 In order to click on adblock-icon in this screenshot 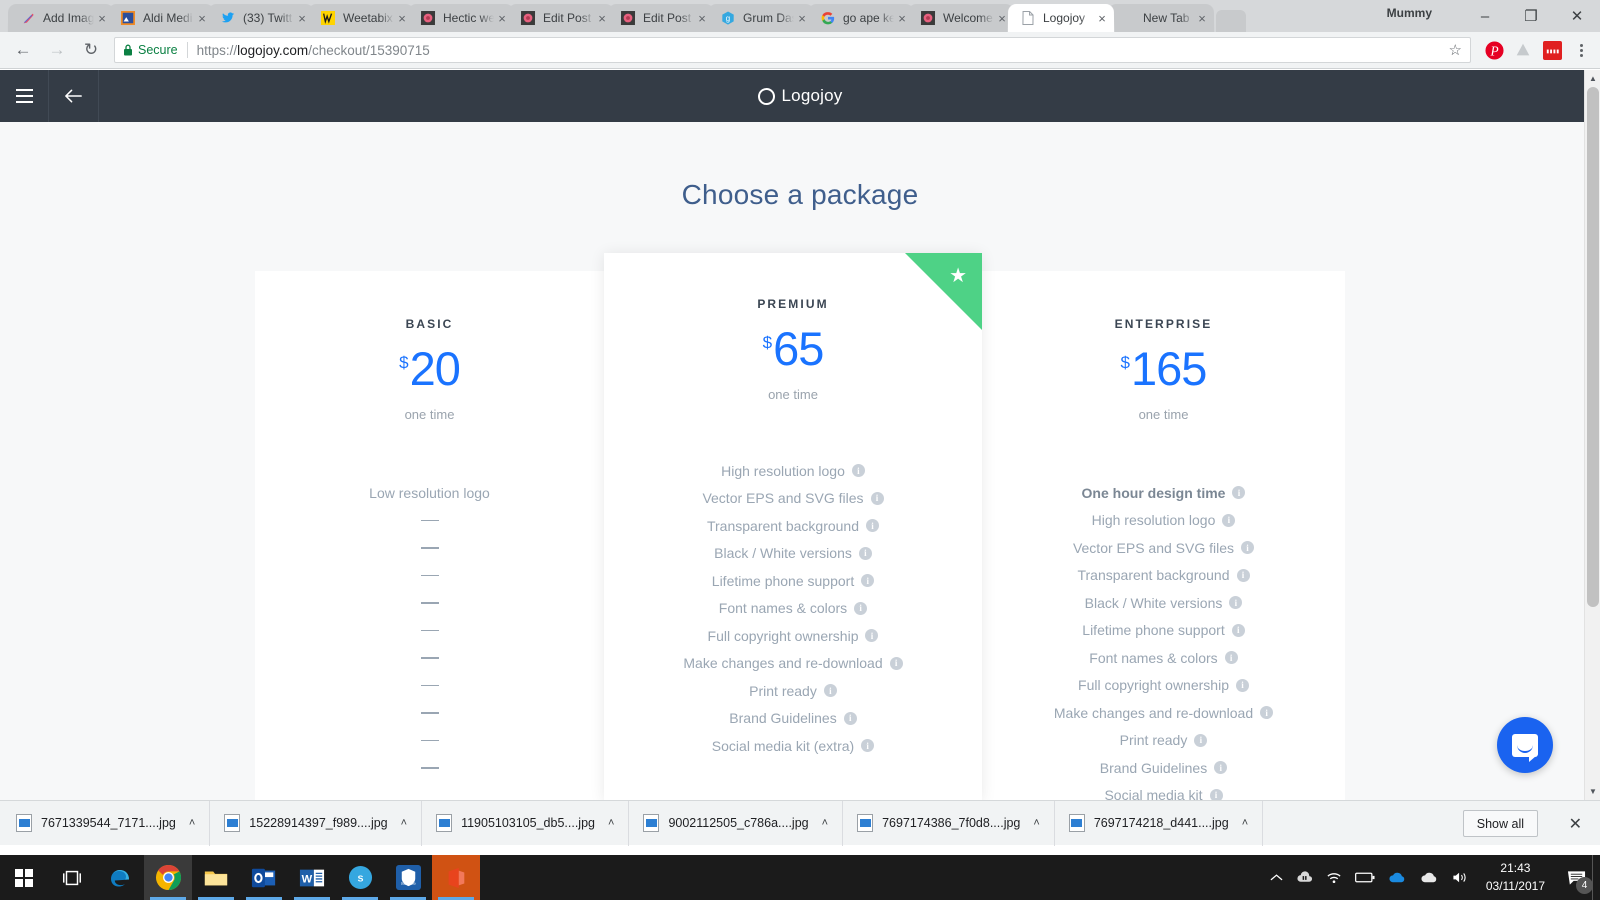, I will do `click(1552, 50)`.